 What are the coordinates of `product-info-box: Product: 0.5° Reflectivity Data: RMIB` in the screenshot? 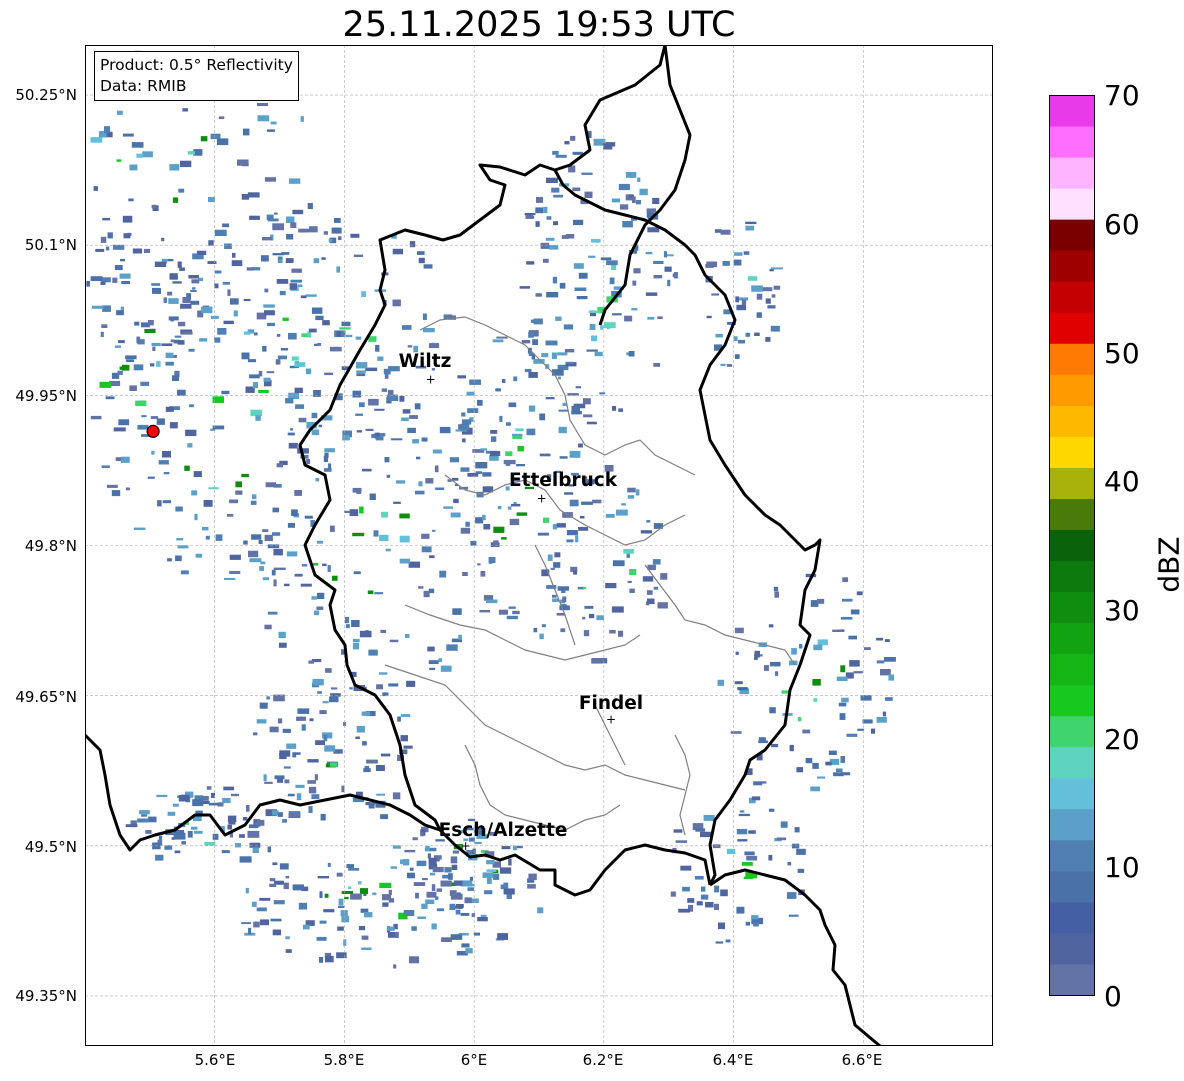 It's located at (196, 76).